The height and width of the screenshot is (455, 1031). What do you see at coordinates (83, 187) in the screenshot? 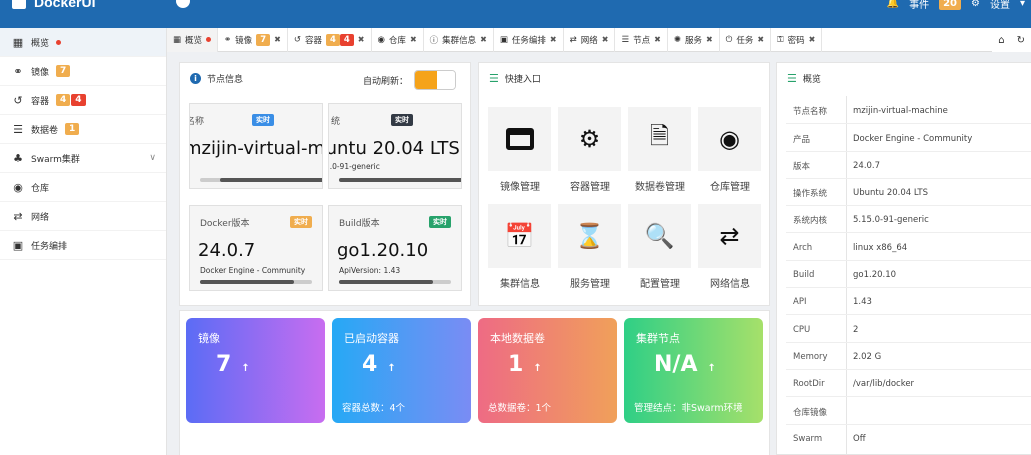
I see `sidebar-item-registry: ◉ 仓库` at bounding box center [83, 187].